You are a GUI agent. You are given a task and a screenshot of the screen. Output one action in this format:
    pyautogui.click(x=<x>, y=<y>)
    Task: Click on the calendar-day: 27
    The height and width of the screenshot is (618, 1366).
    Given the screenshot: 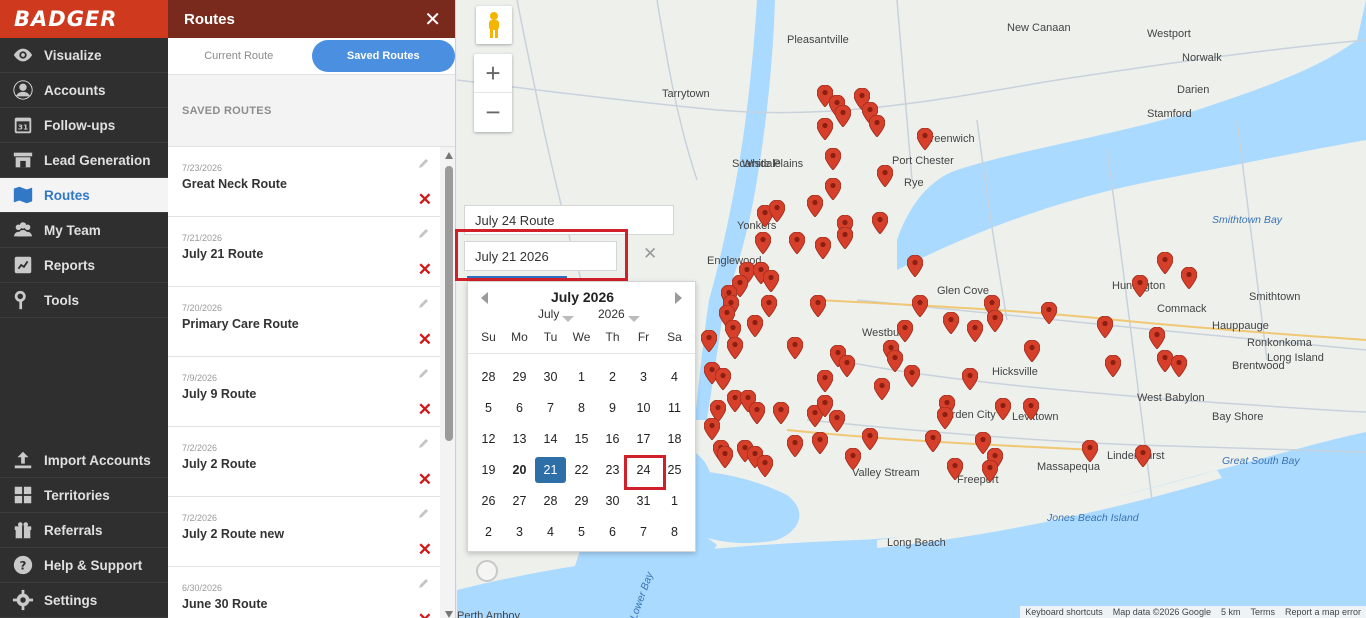 What is the action you would take?
    pyautogui.click(x=519, y=501)
    